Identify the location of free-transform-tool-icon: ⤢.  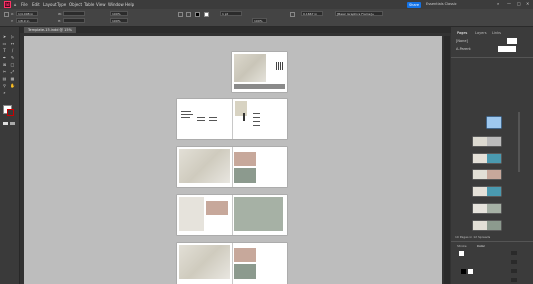
(12, 71).